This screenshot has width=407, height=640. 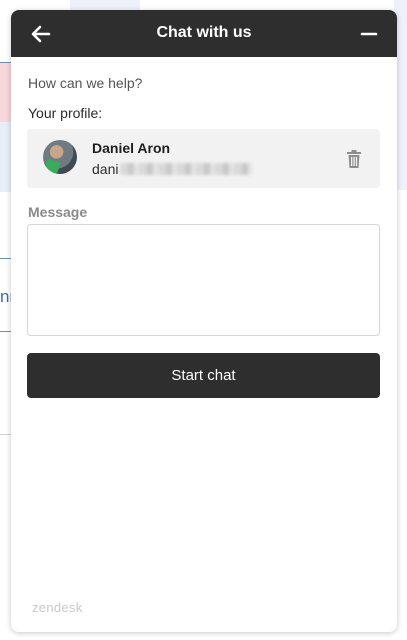 I want to click on background-tab, so click(x=105, y=5).